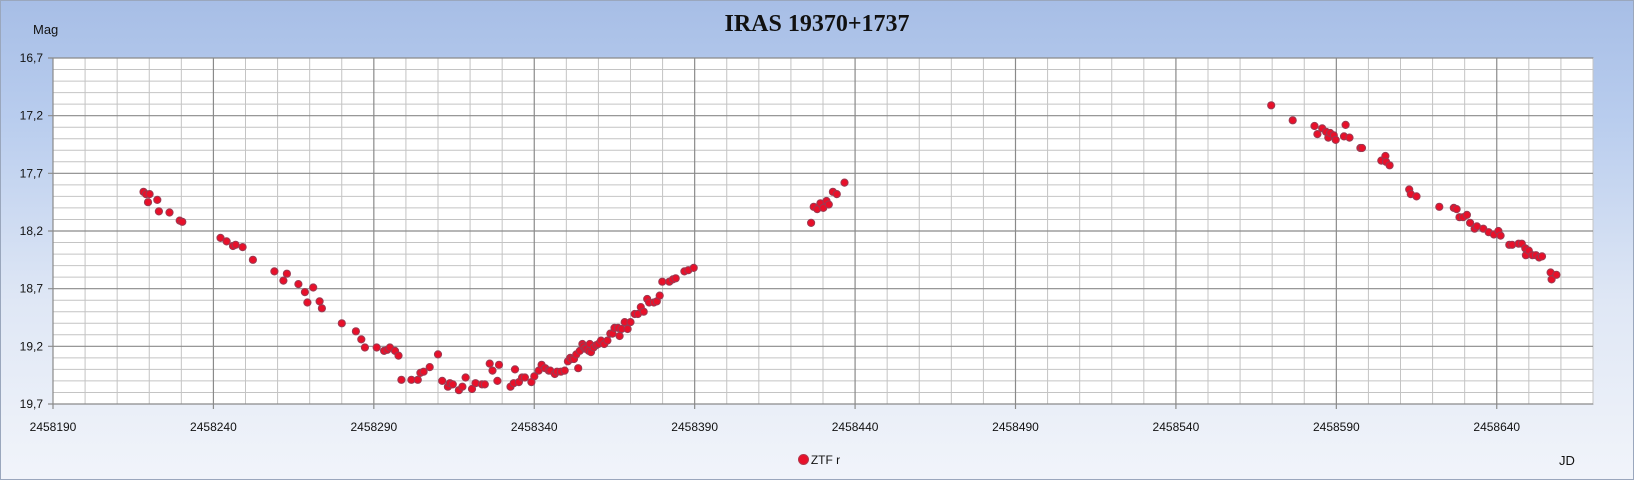 The height and width of the screenshot is (480, 1634). What do you see at coordinates (534, 427) in the screenshot?
I see `x-tick-label: 2458340` at bounding box center [534, 427].